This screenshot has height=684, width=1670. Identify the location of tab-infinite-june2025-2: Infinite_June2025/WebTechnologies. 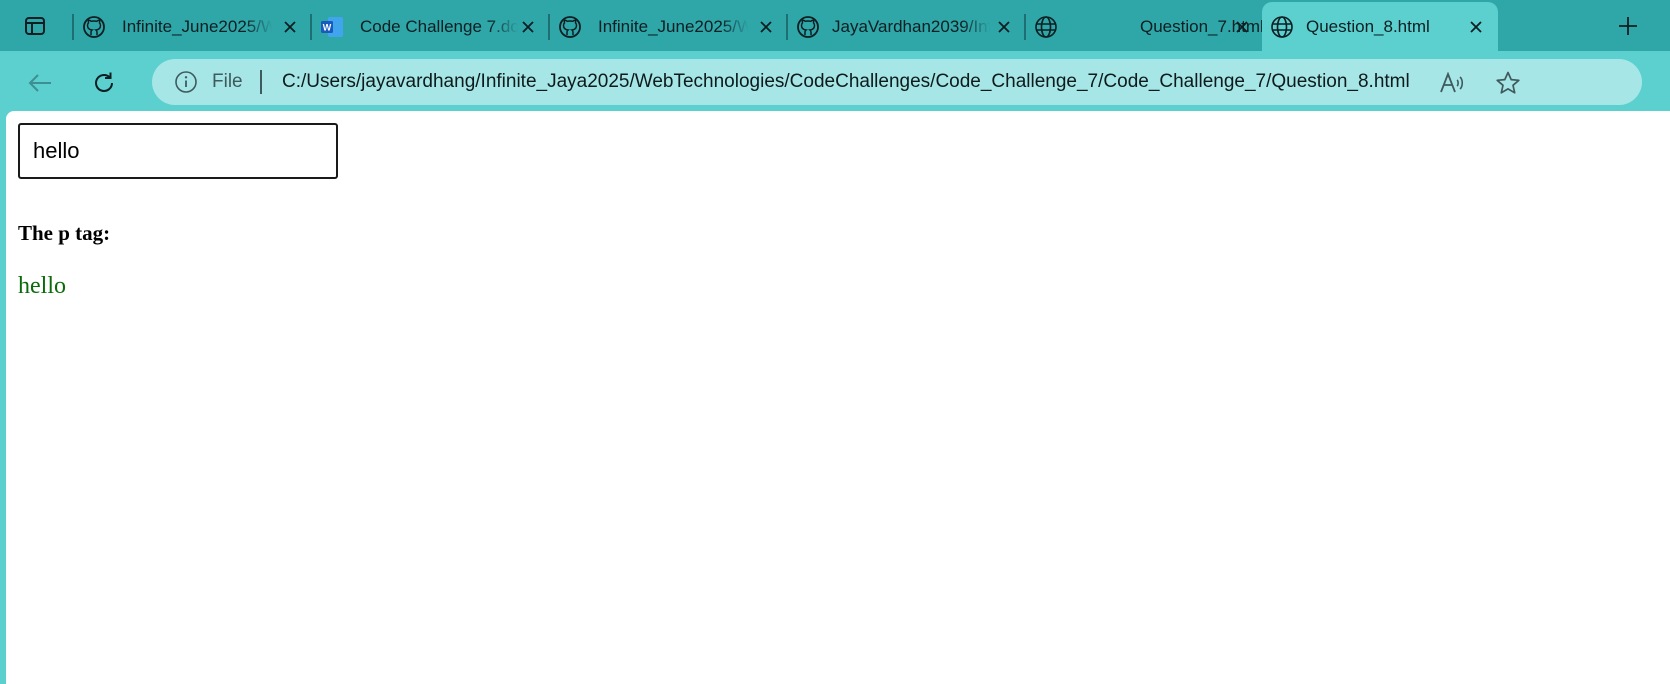
(666, 25).